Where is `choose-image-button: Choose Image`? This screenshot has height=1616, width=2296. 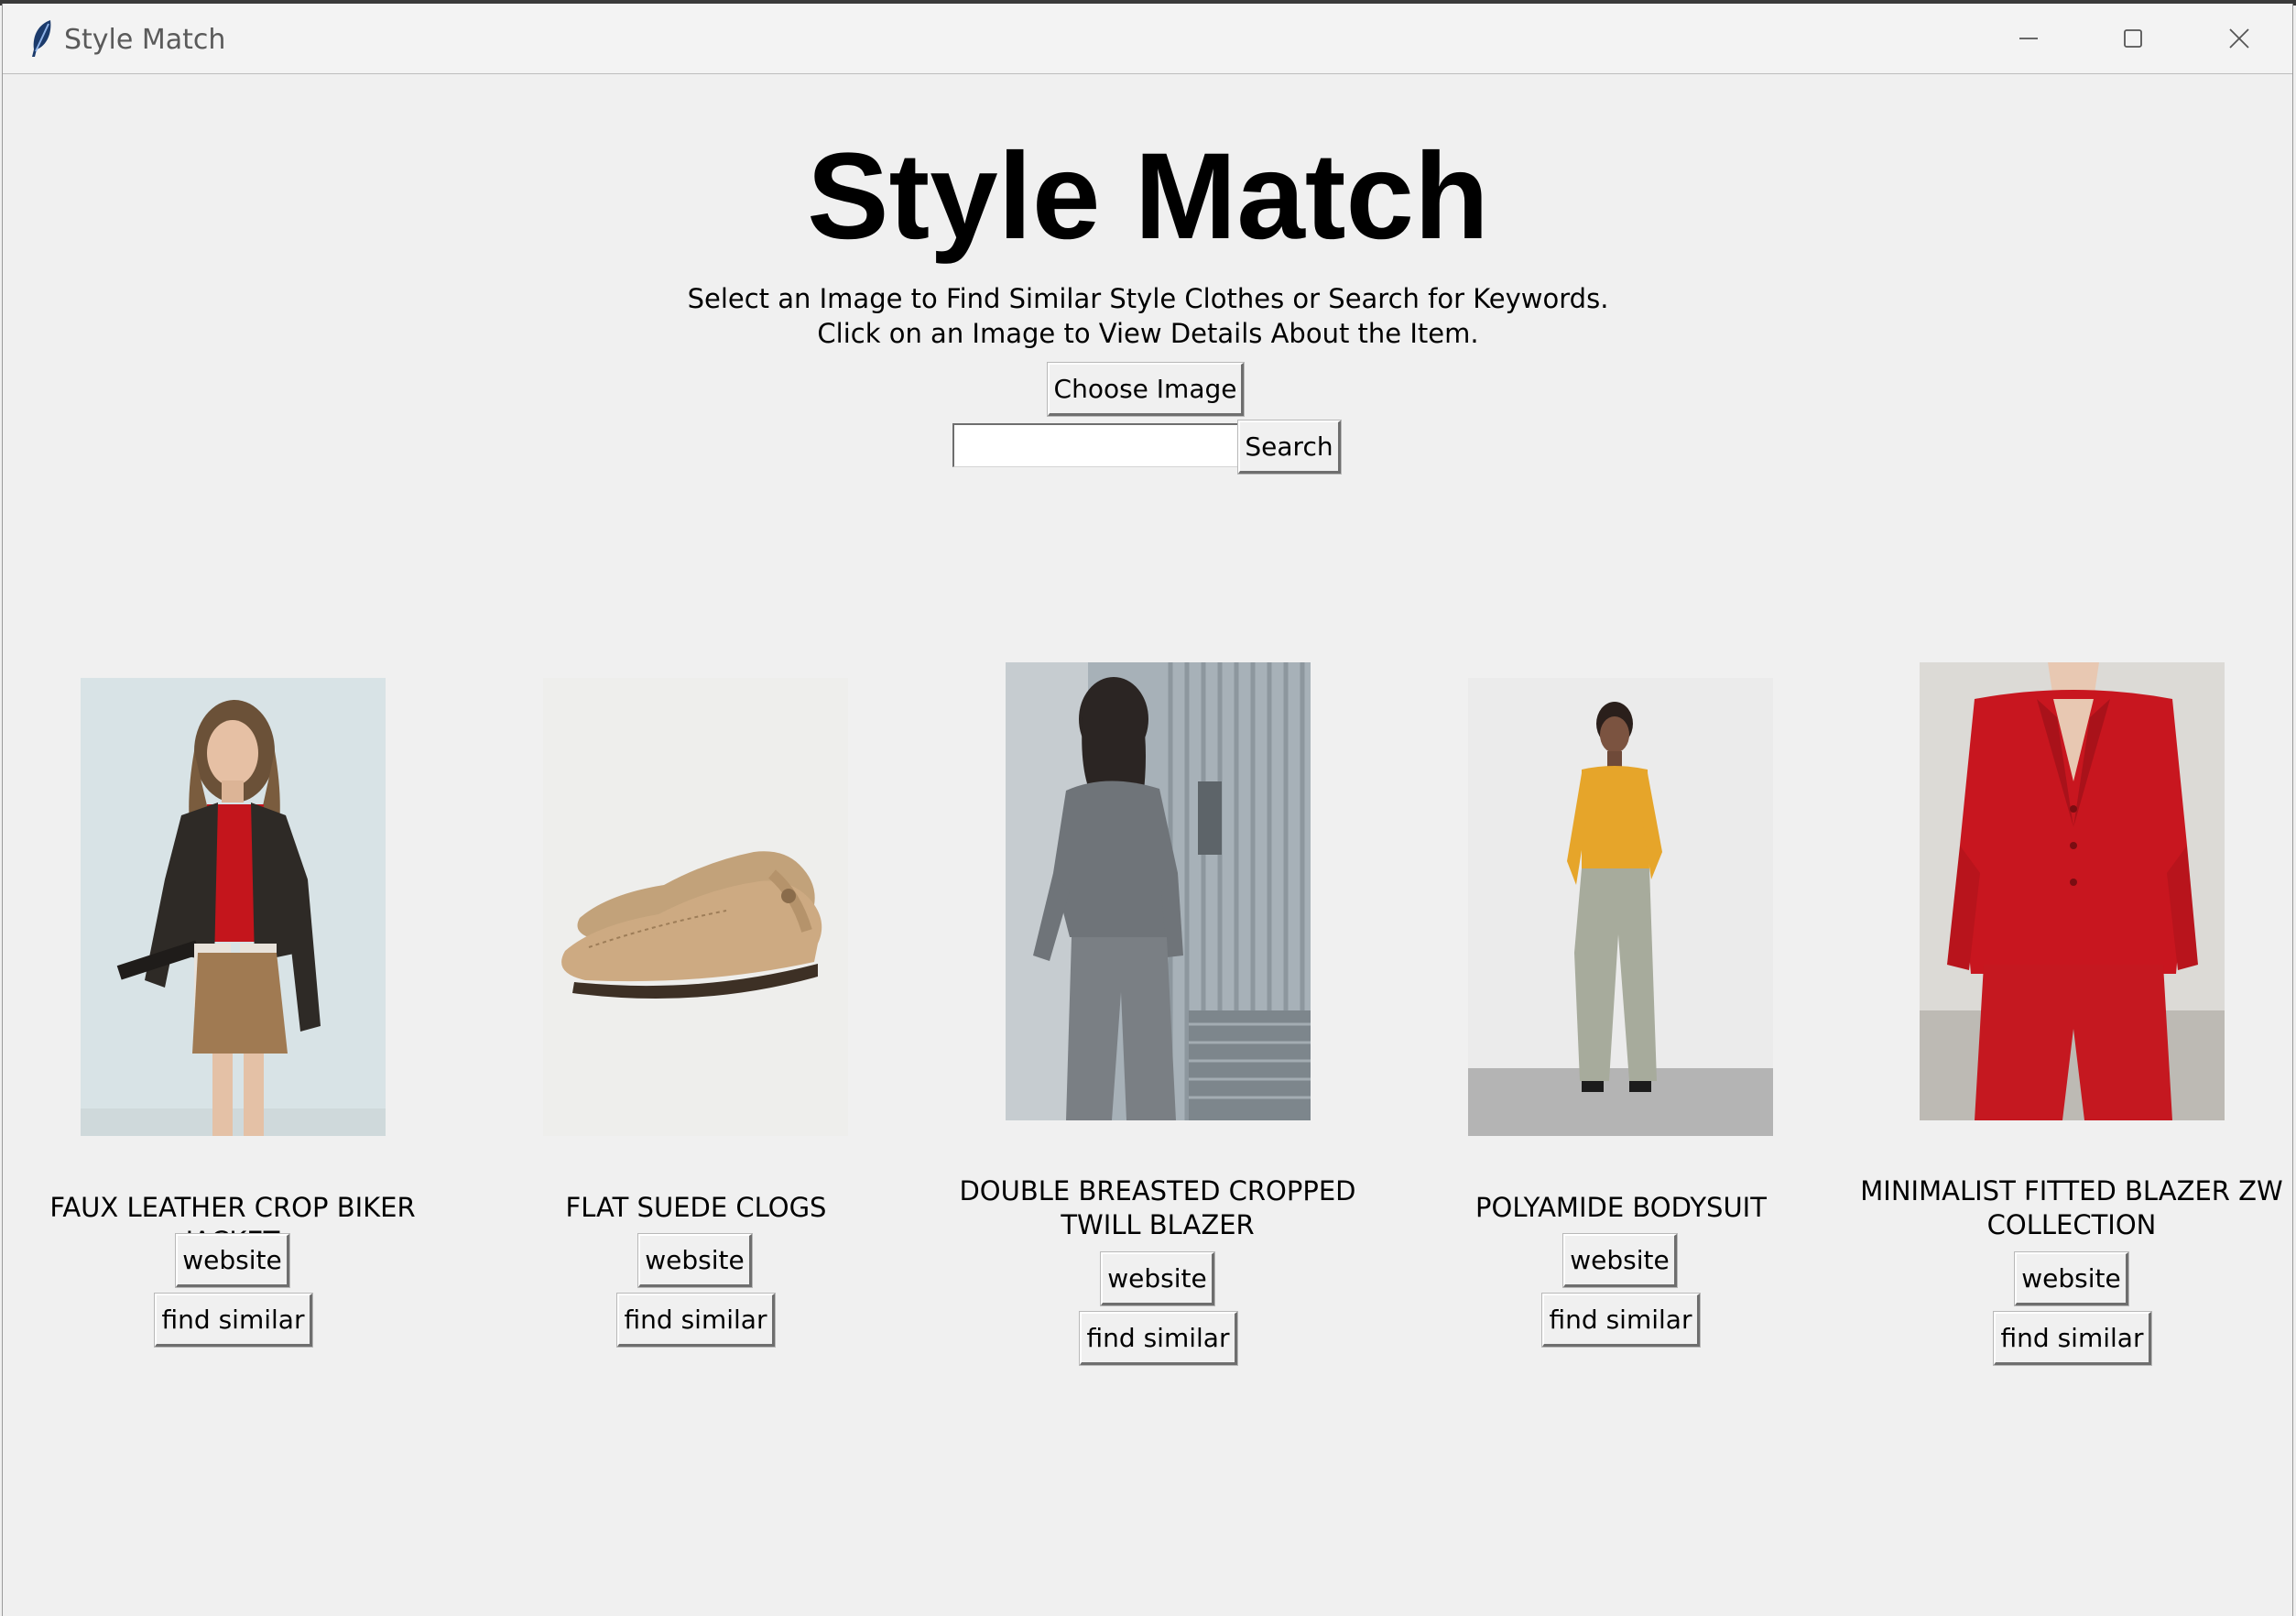 choose-image-button: Choose Image is located at coordinates (1146, 390).